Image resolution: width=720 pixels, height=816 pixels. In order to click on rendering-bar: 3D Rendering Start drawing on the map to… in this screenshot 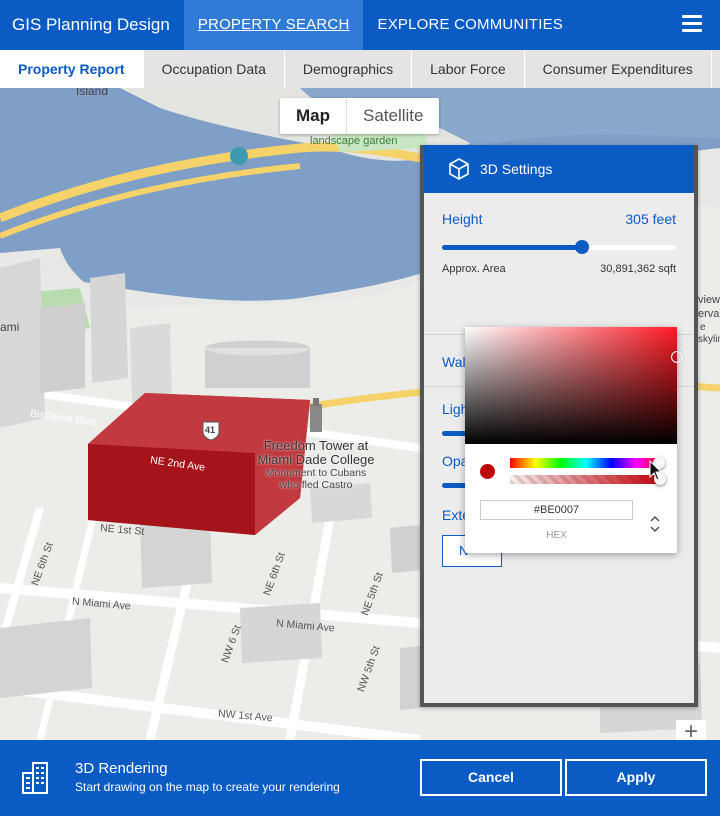, I will do `click(360, 778)`.